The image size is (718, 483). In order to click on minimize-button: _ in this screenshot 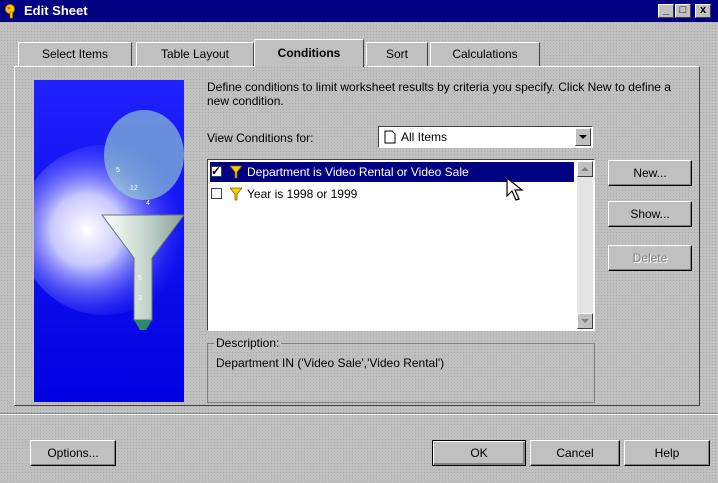, I will do `click(666, 11)`.